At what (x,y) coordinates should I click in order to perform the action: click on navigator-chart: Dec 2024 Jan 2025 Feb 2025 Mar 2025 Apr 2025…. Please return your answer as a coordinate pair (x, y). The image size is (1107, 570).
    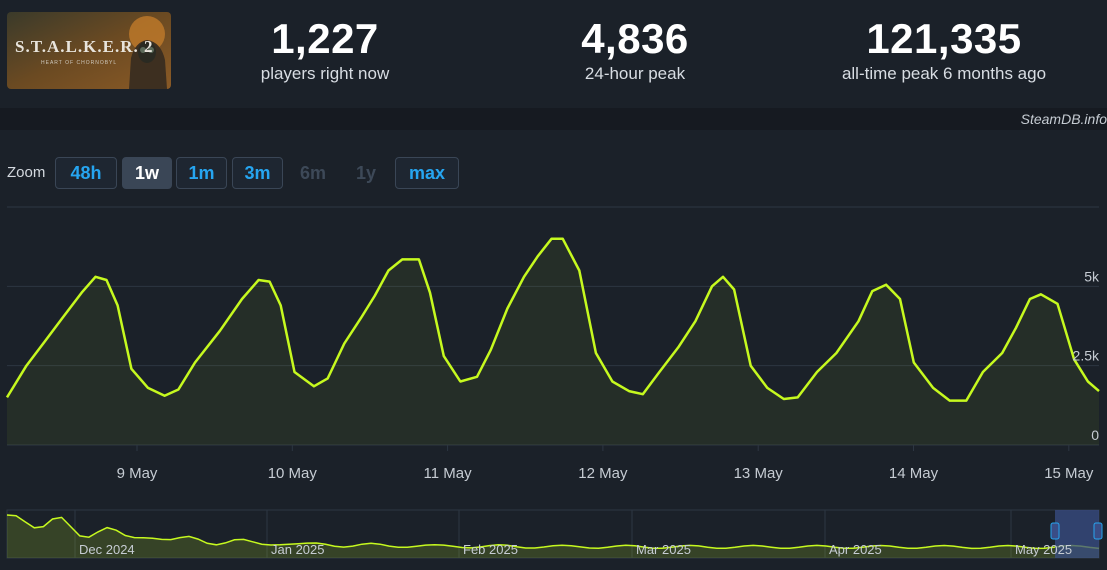
    Looking at the image, I should click on (553, 538).